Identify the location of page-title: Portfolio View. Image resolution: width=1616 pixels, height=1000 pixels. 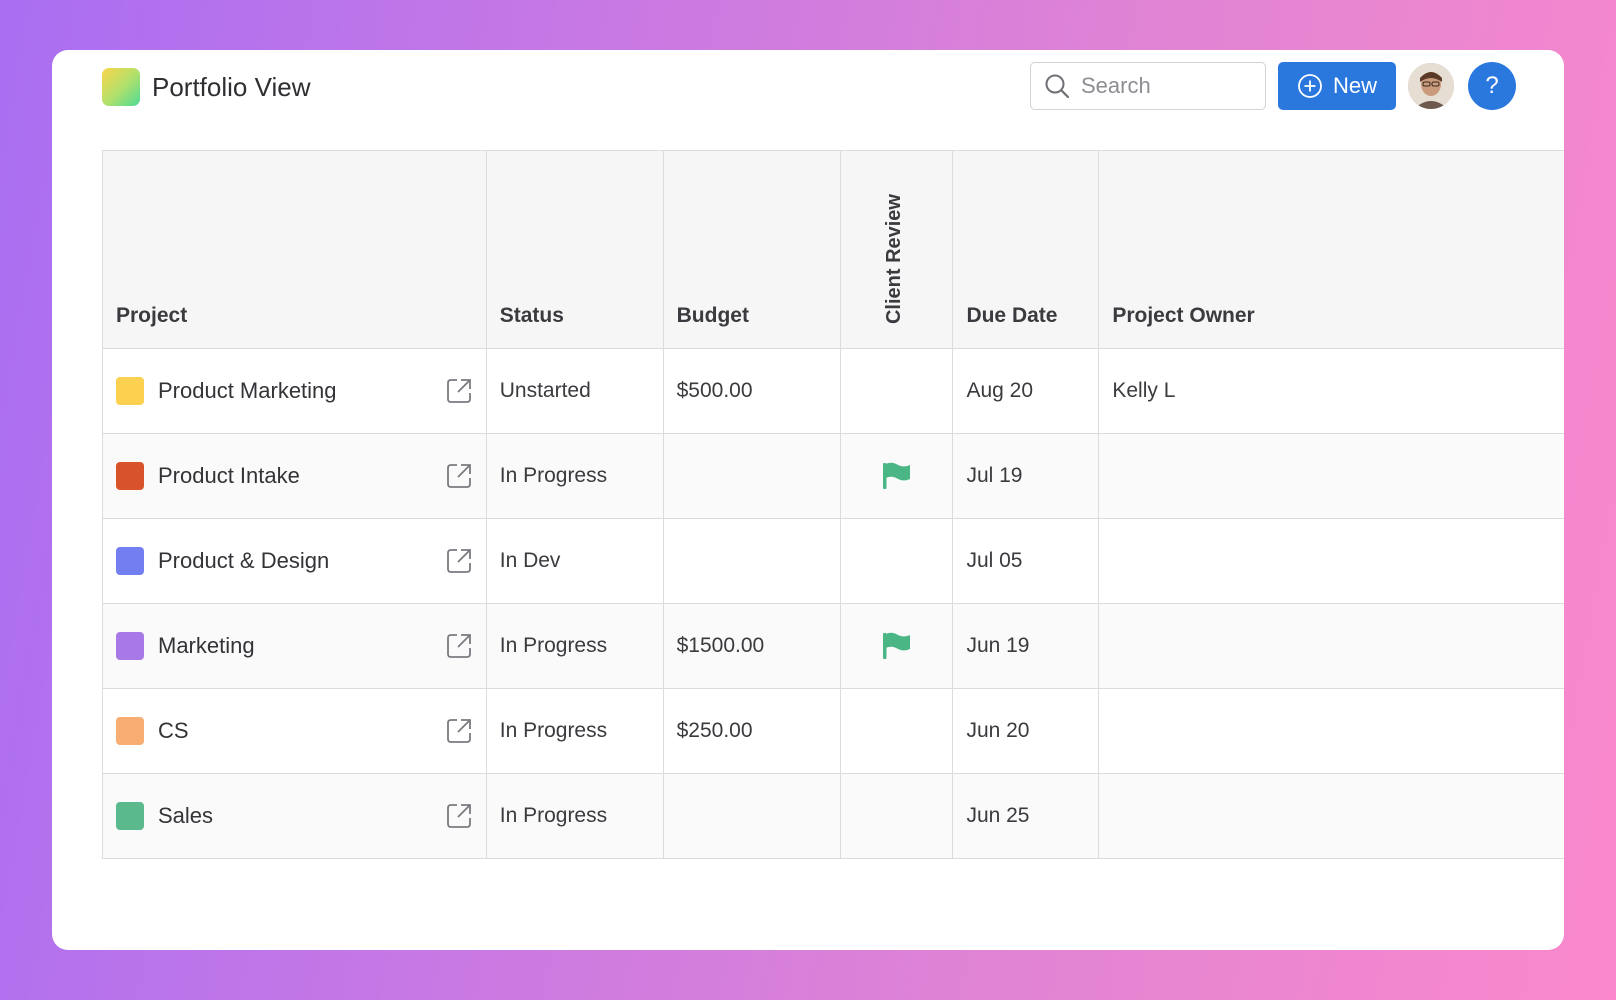
(231, 87).